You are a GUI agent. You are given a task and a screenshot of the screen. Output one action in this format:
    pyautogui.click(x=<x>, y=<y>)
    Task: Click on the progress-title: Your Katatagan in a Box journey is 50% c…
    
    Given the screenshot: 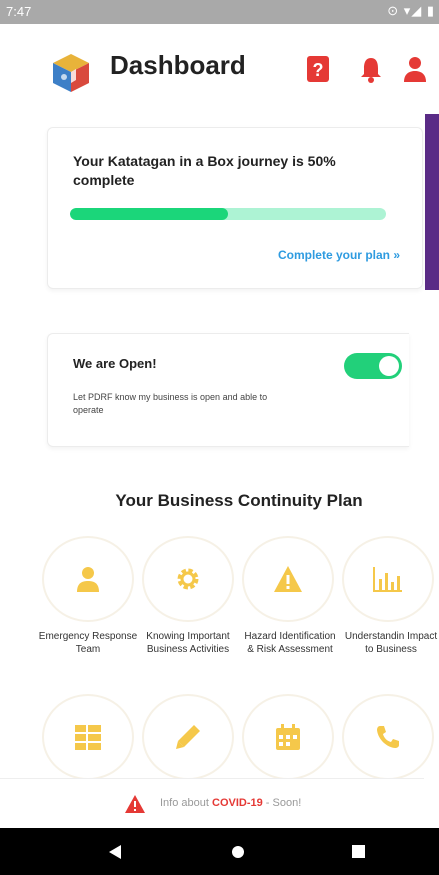 What is the action you would take?
    pyautogui.click(x=204, y=170)
    